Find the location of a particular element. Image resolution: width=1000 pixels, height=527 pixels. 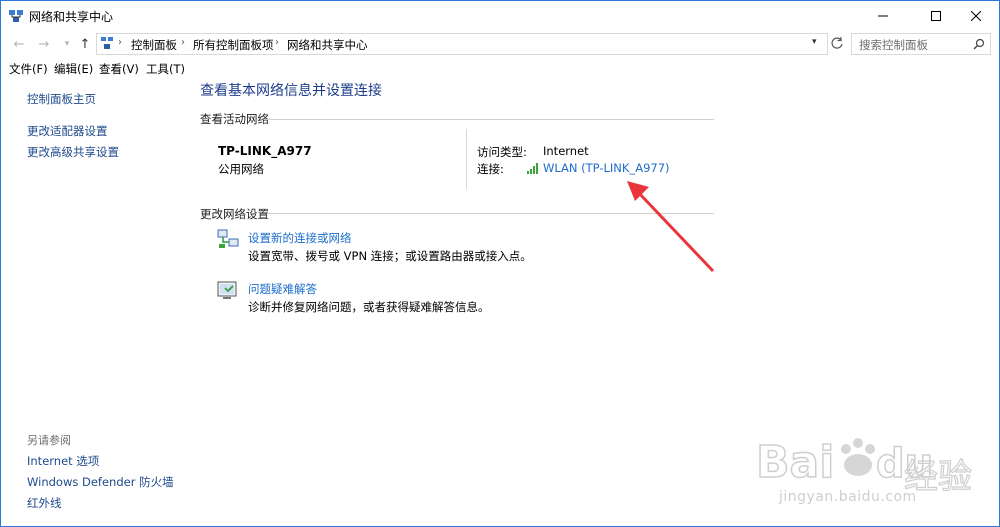

sidebar-adapter-settings-link: 更改适配器设置 is located at coordinates (67, 131).